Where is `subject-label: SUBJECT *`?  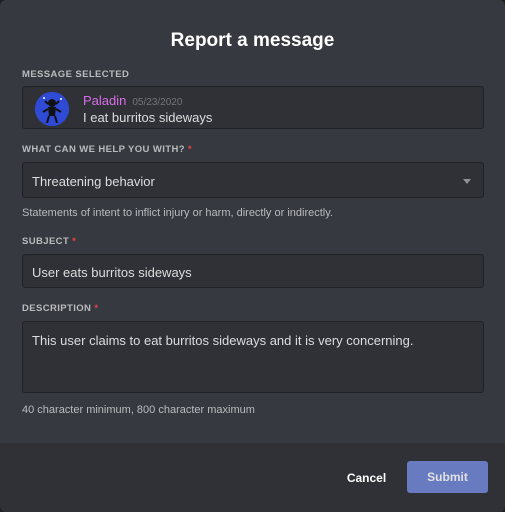
subject-label: SUBJECT * is located at coordinates (49, 241).